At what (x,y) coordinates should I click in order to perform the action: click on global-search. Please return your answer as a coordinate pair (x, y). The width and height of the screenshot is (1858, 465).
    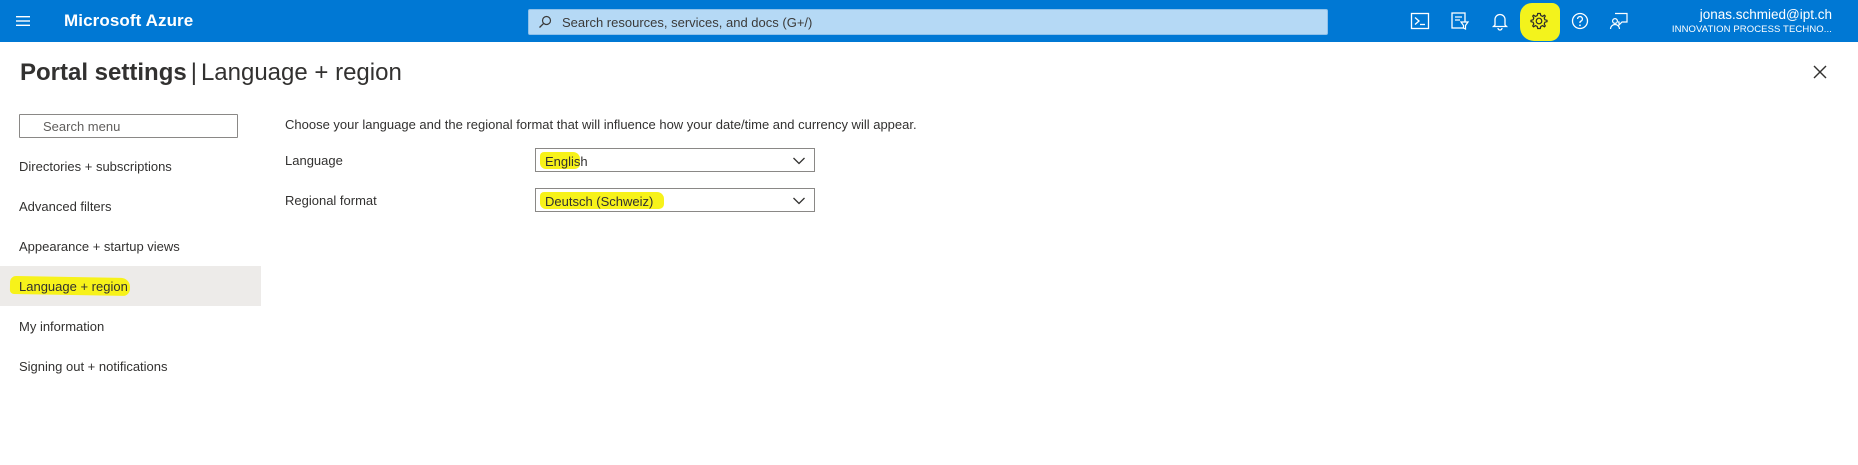
    Looking at the image, I should click on (928, 22).